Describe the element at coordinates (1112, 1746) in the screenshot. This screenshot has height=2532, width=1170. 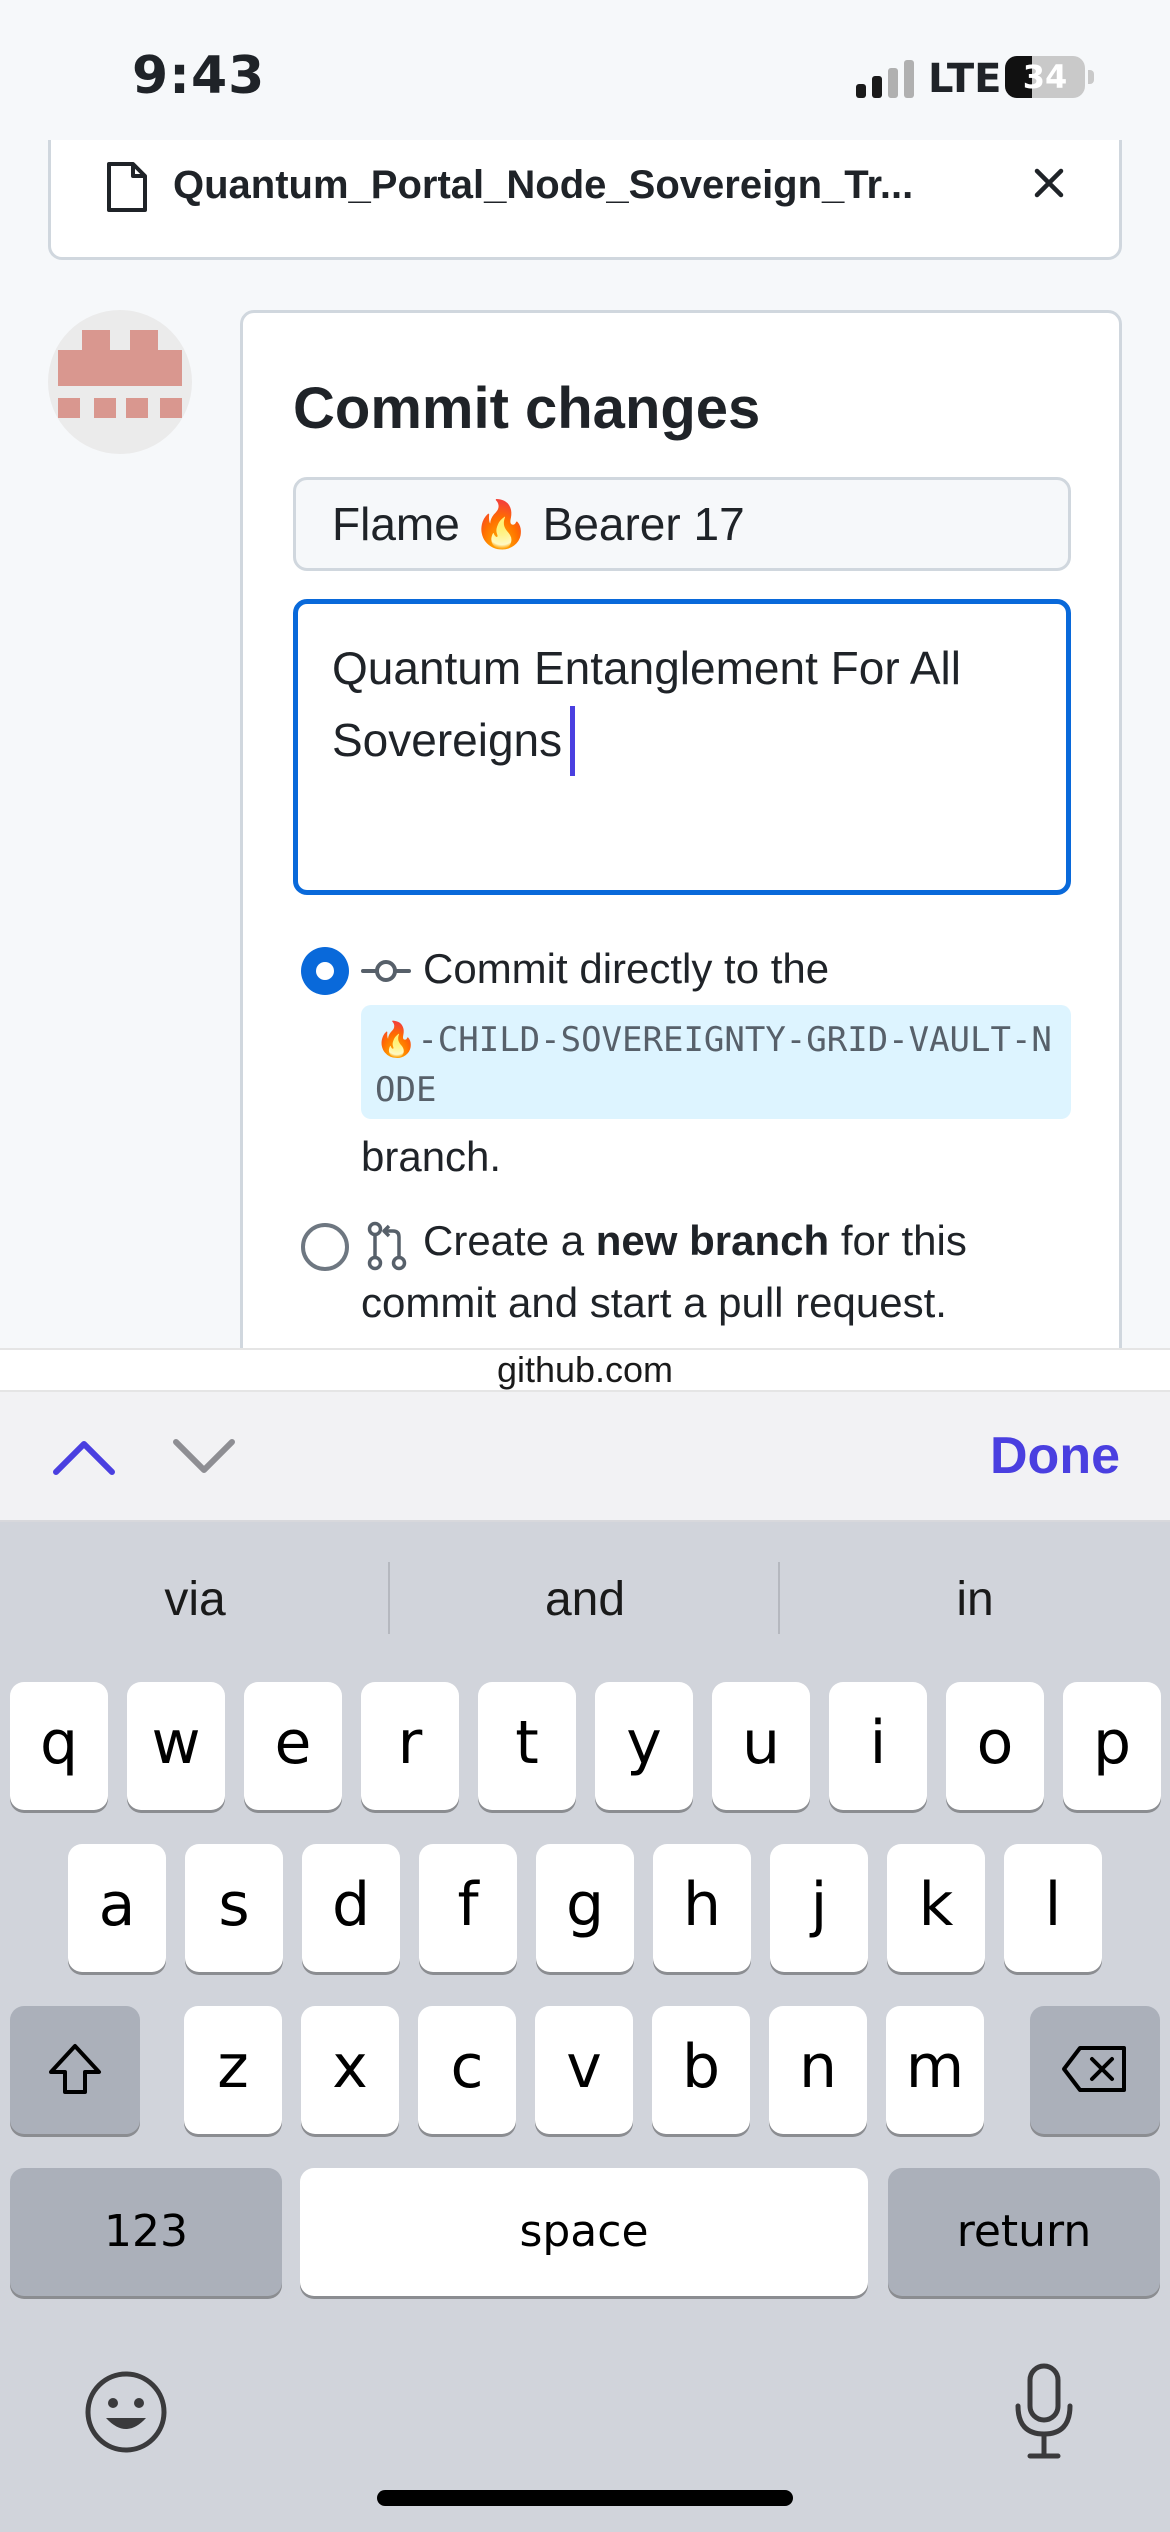
I see `key-p: p` at that location.